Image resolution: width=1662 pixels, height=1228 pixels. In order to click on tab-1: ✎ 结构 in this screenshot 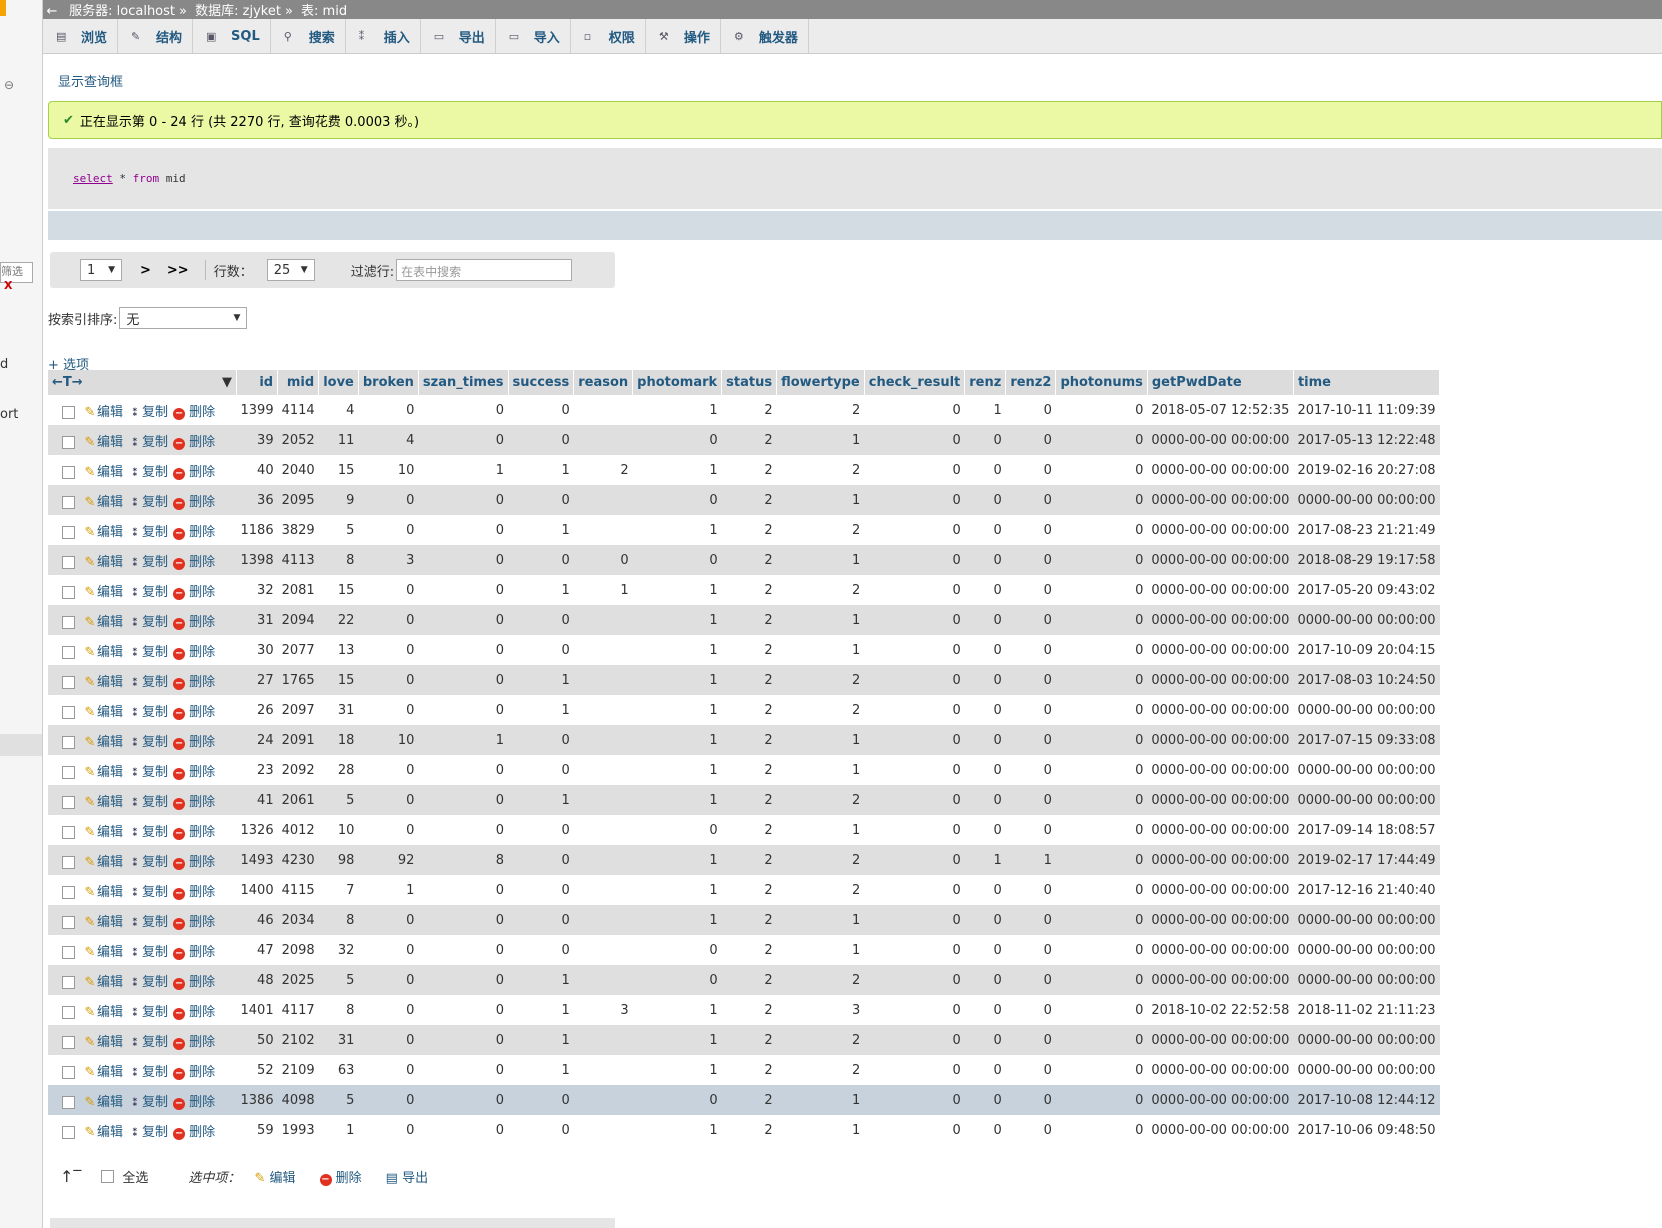, I will do `click(156, 36)`.